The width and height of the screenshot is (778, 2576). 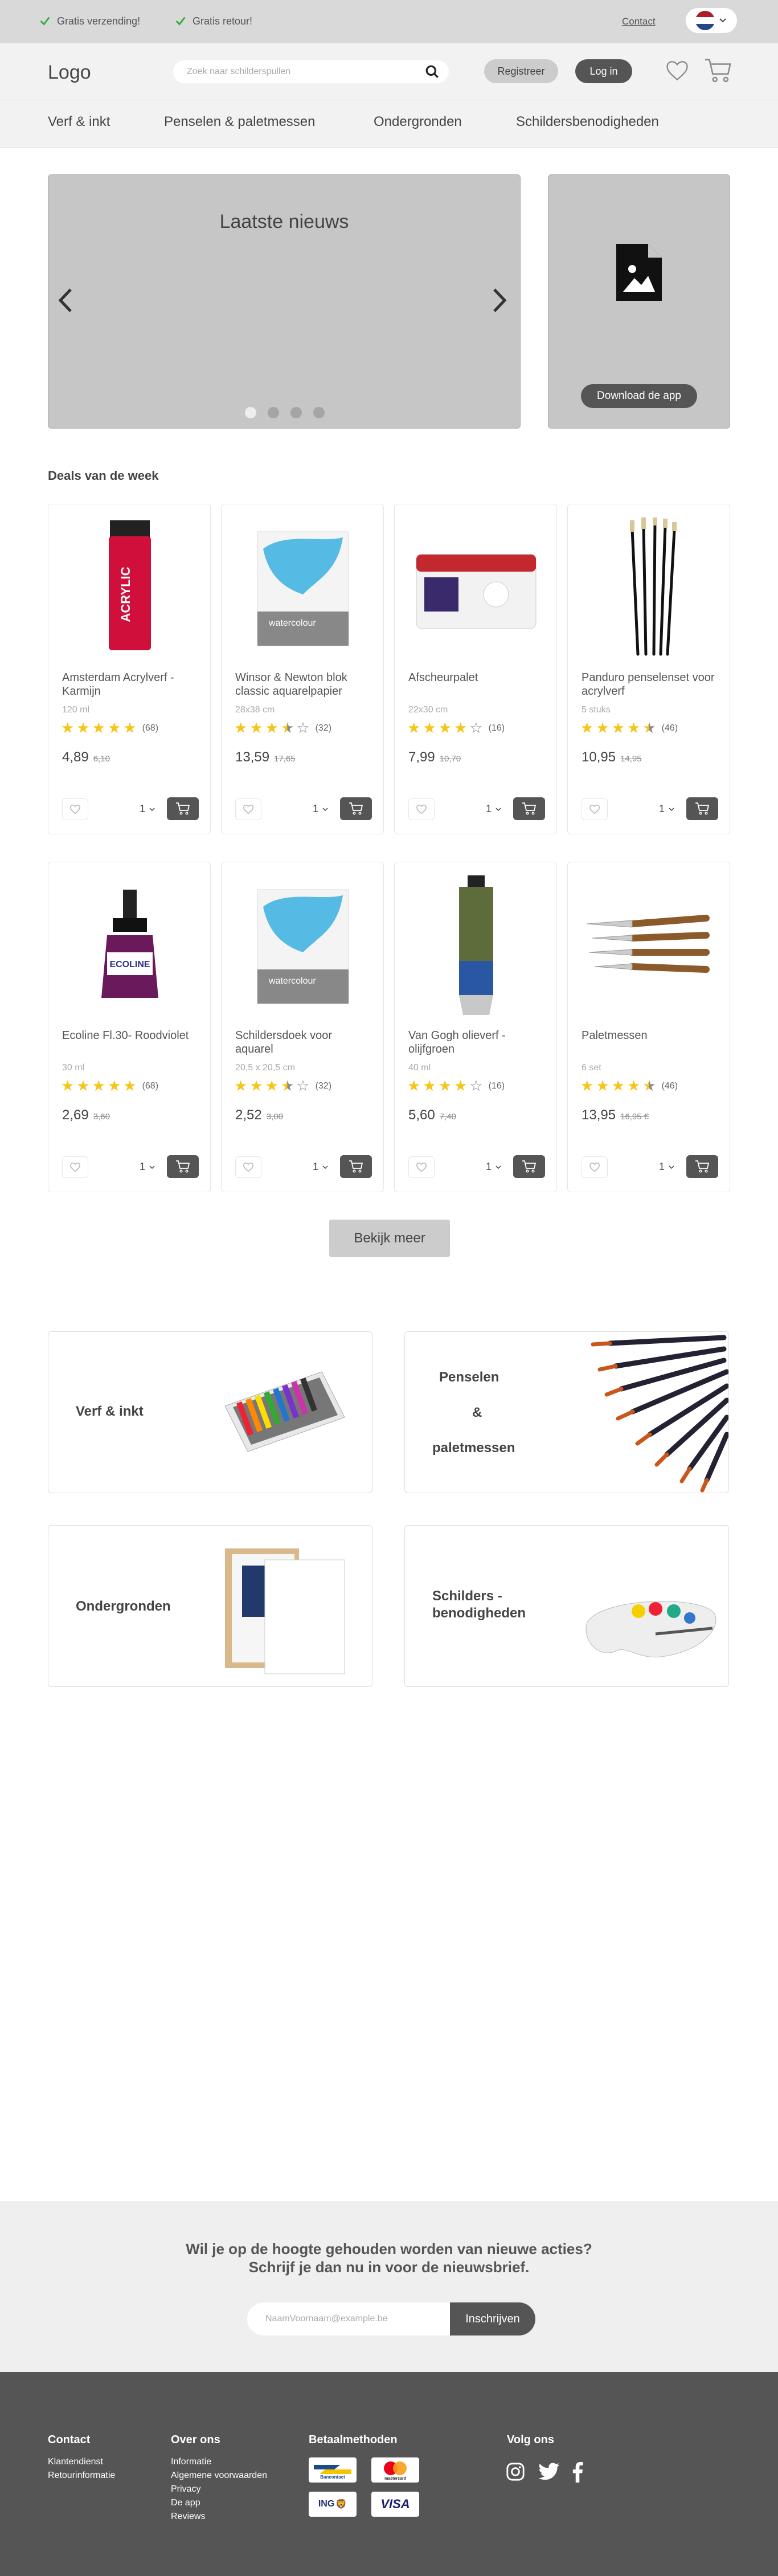 I want to click on newsletter-email-input: NaamVoornaam@example.be, so click(x=348, y=2318).